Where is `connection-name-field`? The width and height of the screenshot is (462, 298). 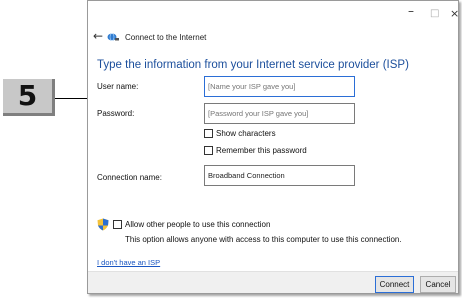
connection-name-field is located at coordinates (279, 175).